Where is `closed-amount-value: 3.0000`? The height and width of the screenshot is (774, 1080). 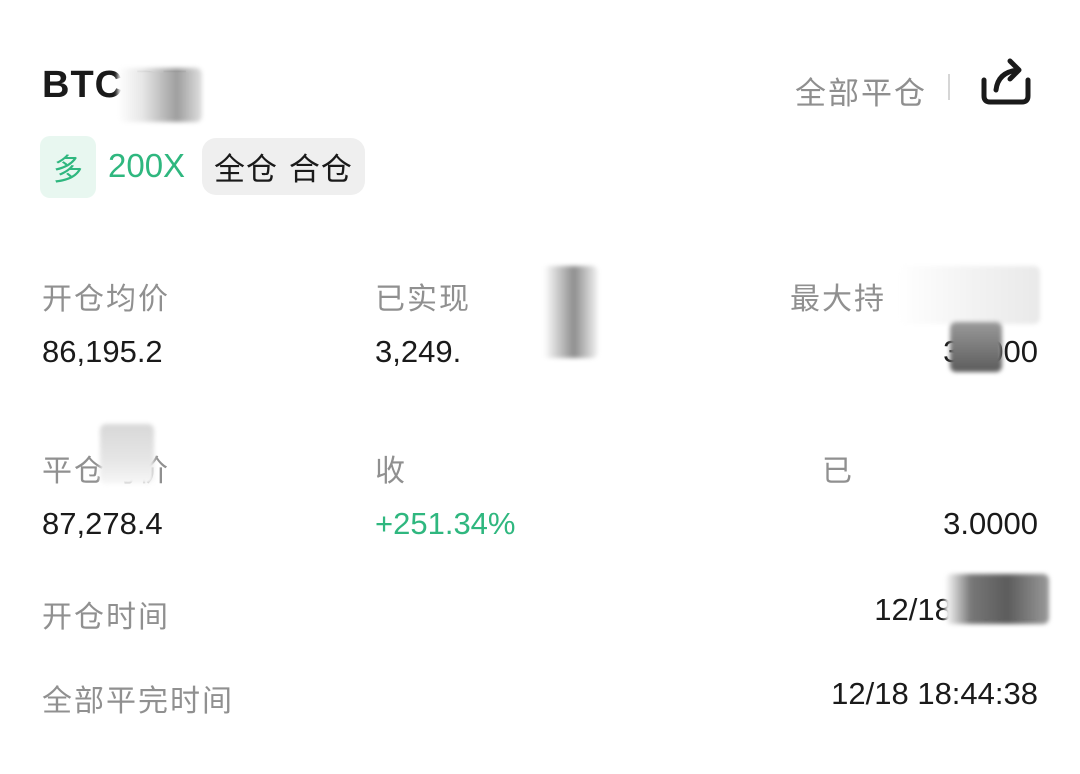 closed-amount-value: 3.0000 is located at coordinates (990, 523).